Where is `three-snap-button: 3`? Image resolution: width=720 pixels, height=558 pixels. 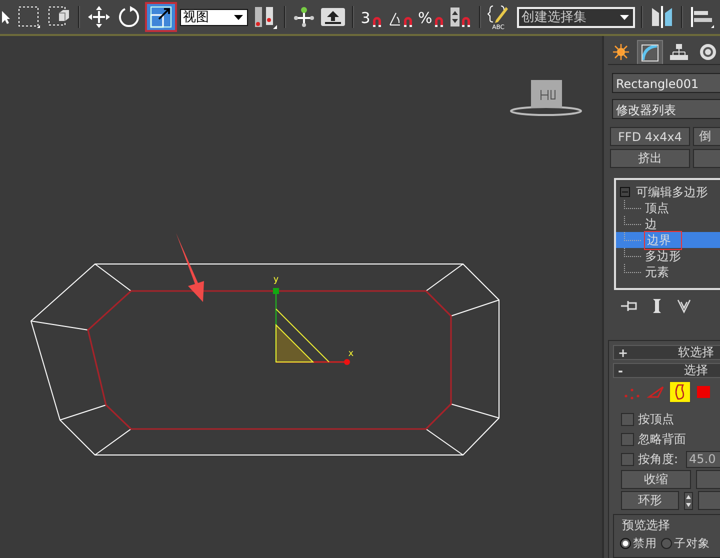
three-snap-button: 3 is located at coordinates (372, 17).